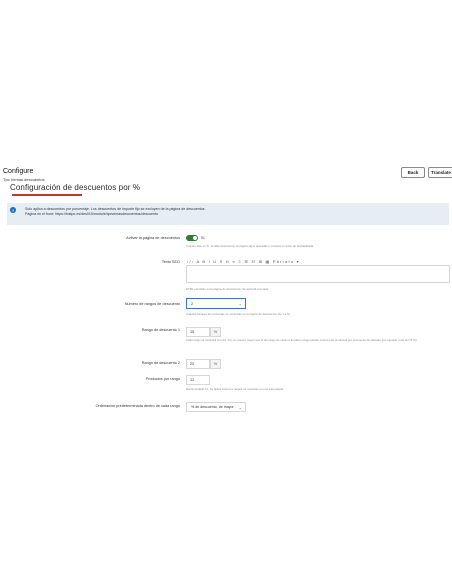  Describe the element at coordinates (192, 238) in the screenshot. I see `activate-toggle` at that location.